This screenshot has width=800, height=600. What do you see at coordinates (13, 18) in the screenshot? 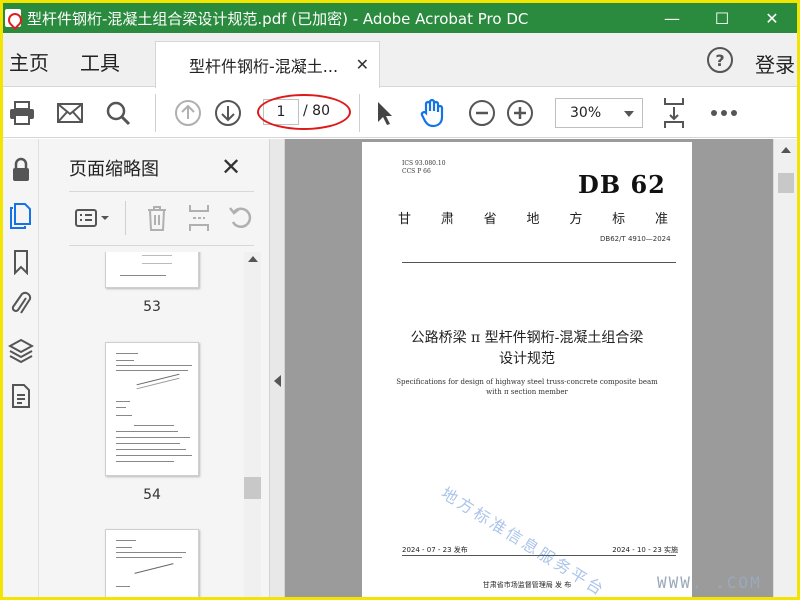
I see `acrobat-app-icon` at bounding box center [13, 18].